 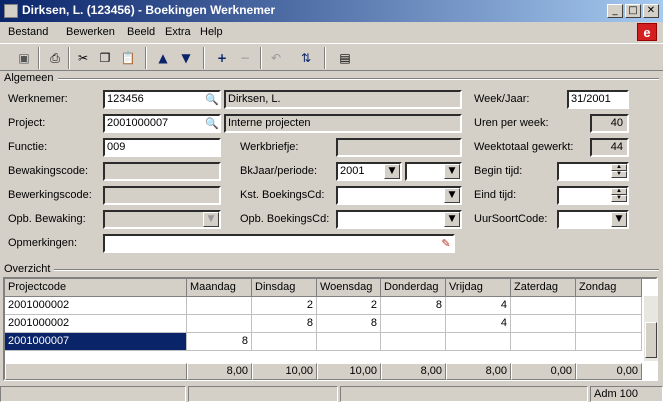 I want to click on eind-tijd-input: ▲ ▼, so click(x=593, y=195).